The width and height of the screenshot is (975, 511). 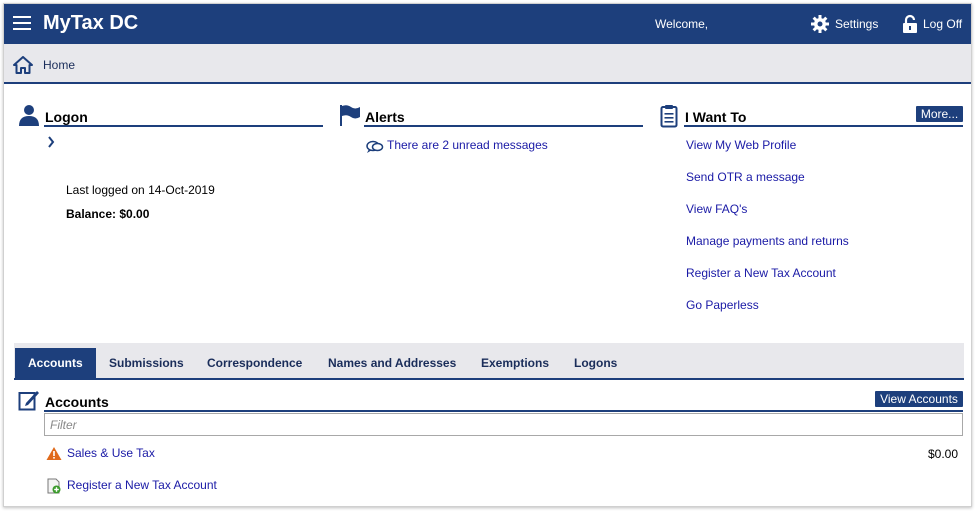 I want to click on chat-icon, so click(x=375, y=146).